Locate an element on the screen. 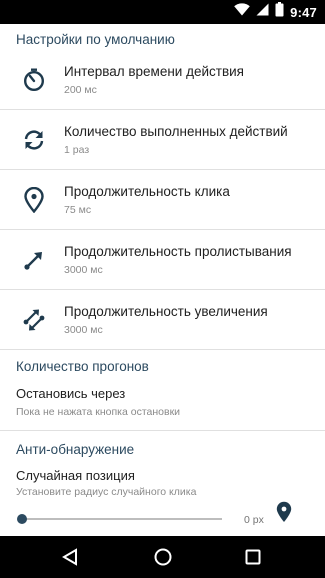  home-button is located at coordinates (163, 557).